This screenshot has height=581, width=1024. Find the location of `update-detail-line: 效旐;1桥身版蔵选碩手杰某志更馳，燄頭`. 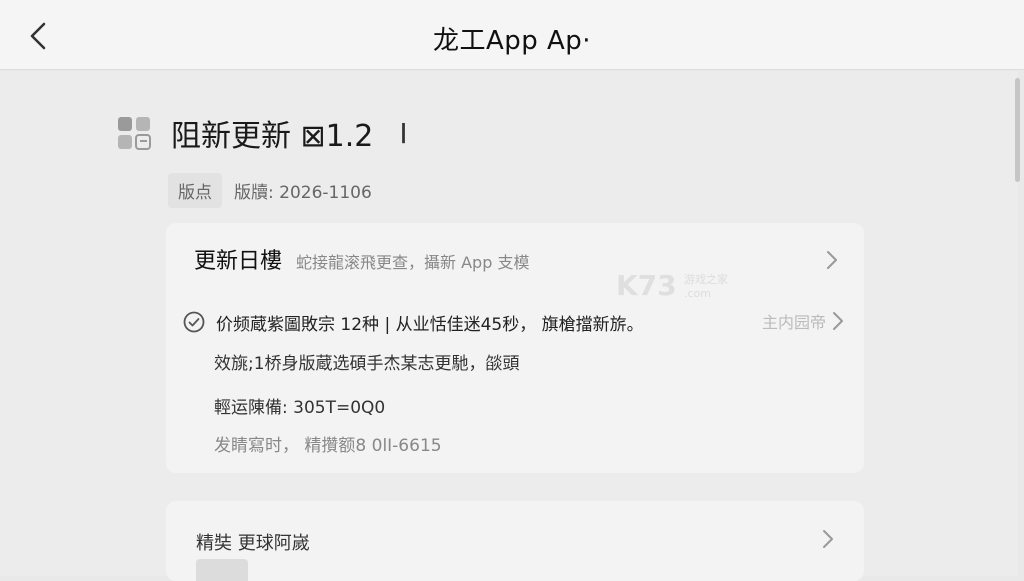

update-detail-line: 效旐;1桥身版蔵选碩手杰某志更馳，燄頭 is located at coordinates (367, 364).